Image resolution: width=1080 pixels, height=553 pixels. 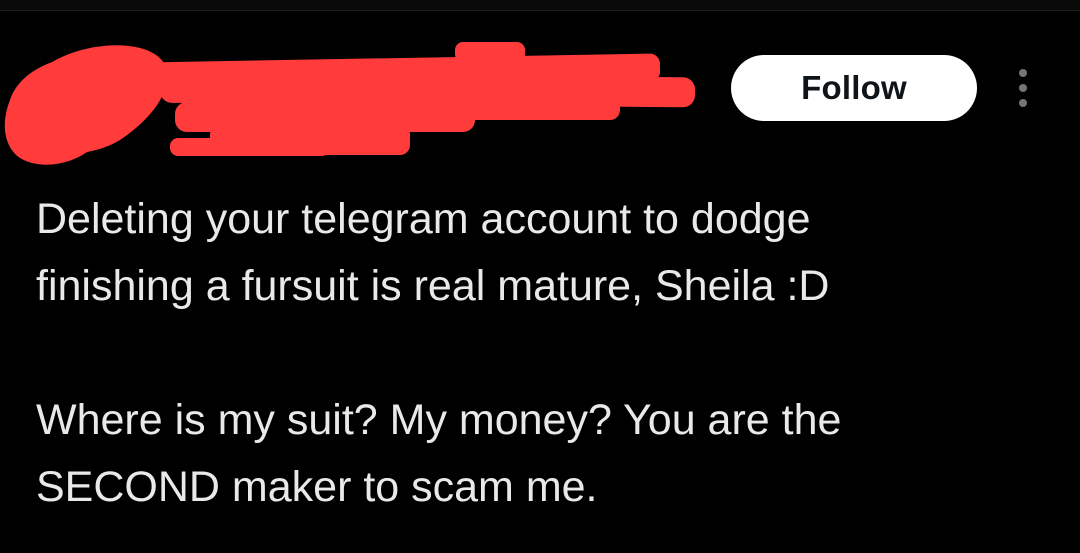 I want to click on follow-button: Follow, so click(x=854, y=88).